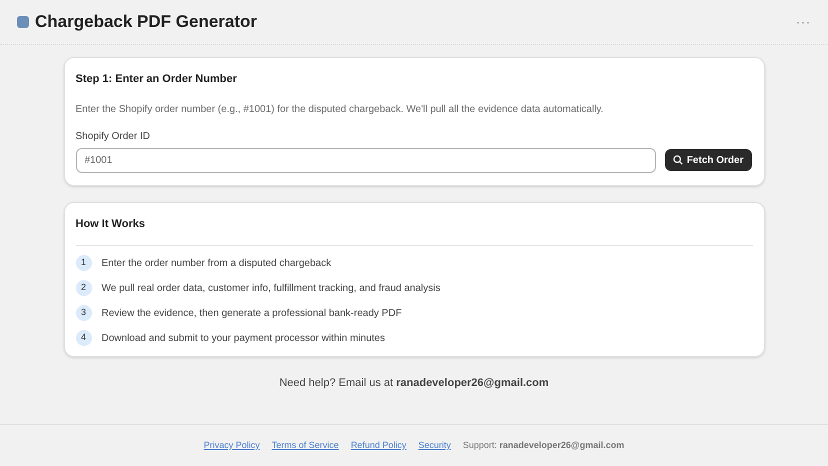  What do you see at coordinates (113, 137) in the screenshot?
I see `field-label: Shopify Order ID` at bounding box center [113, 137].